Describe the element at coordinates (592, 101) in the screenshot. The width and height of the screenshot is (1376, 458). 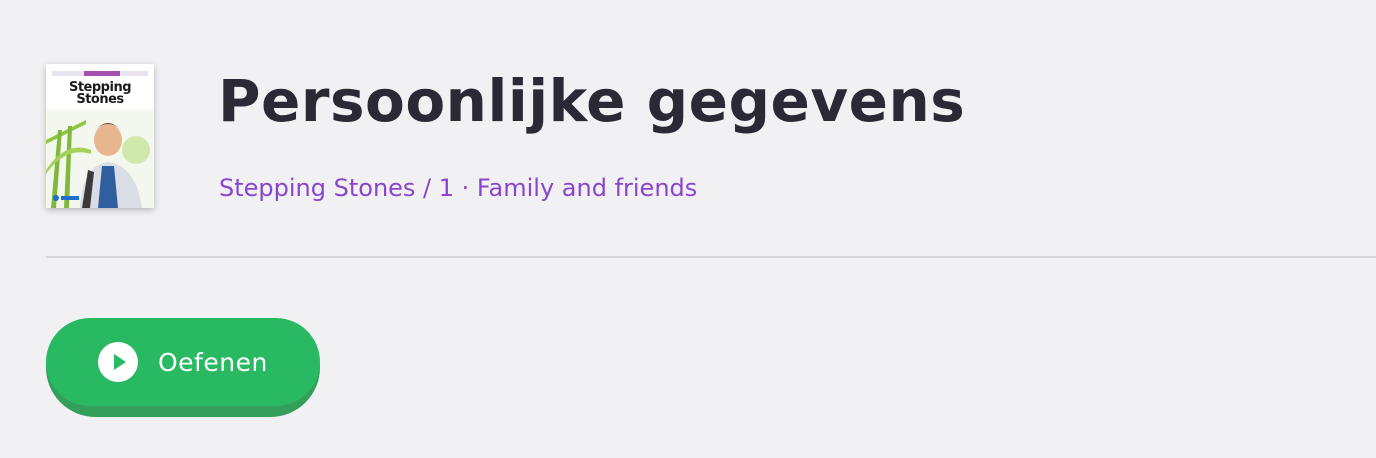
I see `page-title: Persoonlijke gegevens` at that location.